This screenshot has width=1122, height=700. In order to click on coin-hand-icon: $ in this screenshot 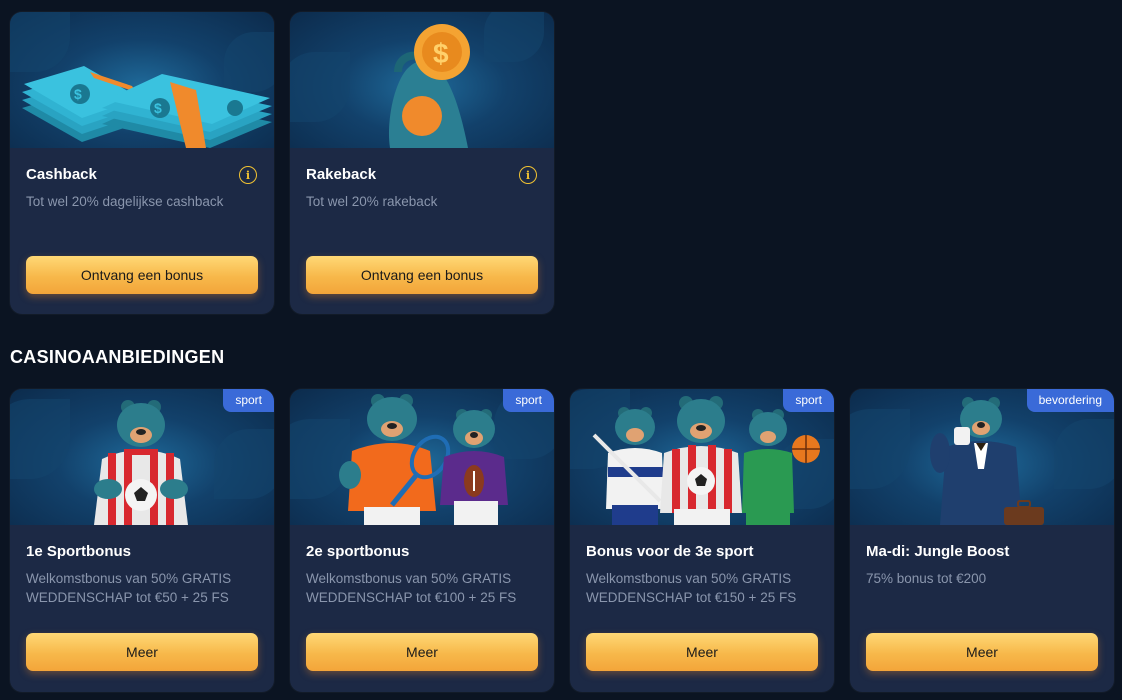, I will do `click(429, 86)`.